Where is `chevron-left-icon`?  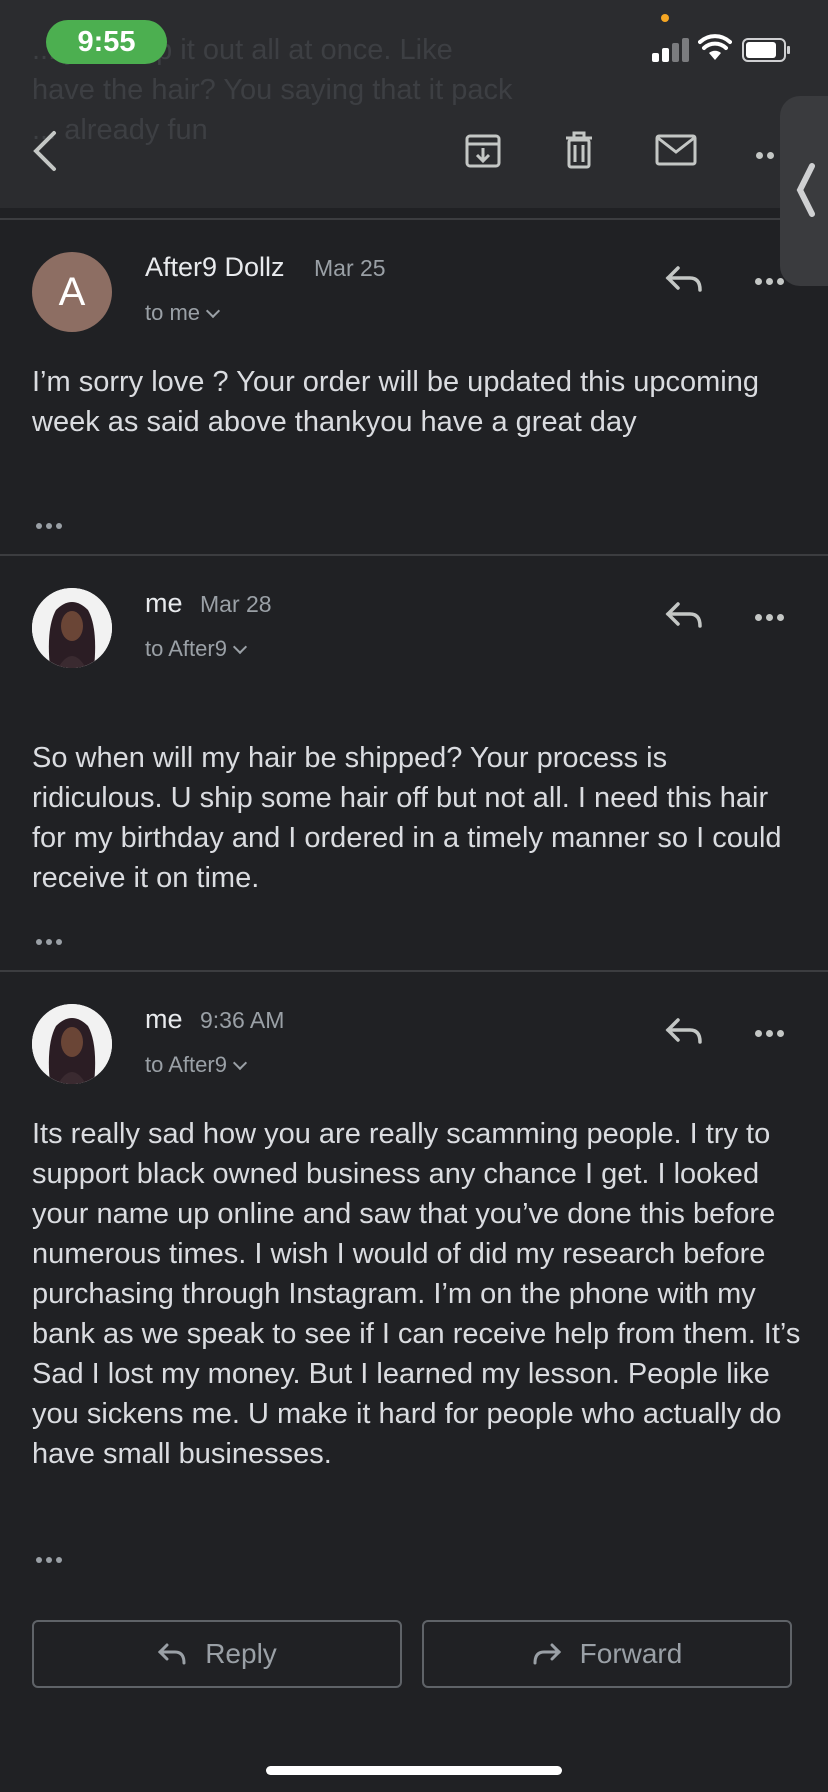
chevron-left-icon is located at coordinates (805, 190).